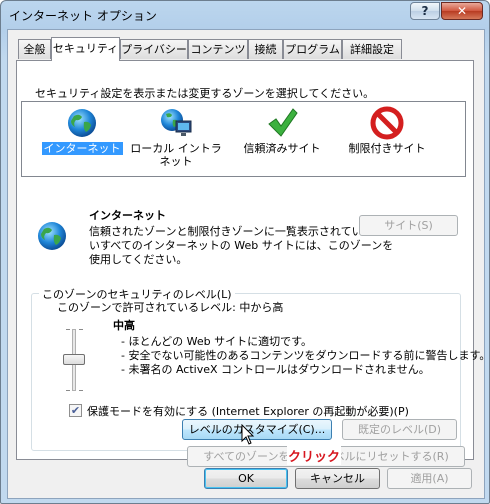  Describe the element at coordinates (52, 237) in the screenshot. I see `zone-globe-icon` at that location.